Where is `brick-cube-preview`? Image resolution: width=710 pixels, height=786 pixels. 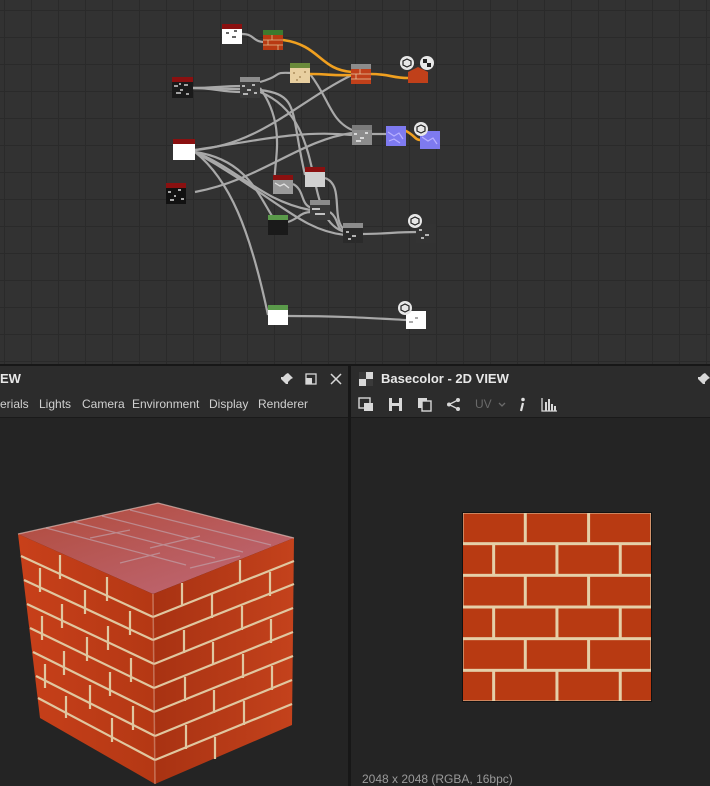
brick-cube-preview is located at coordinates (156, 643).